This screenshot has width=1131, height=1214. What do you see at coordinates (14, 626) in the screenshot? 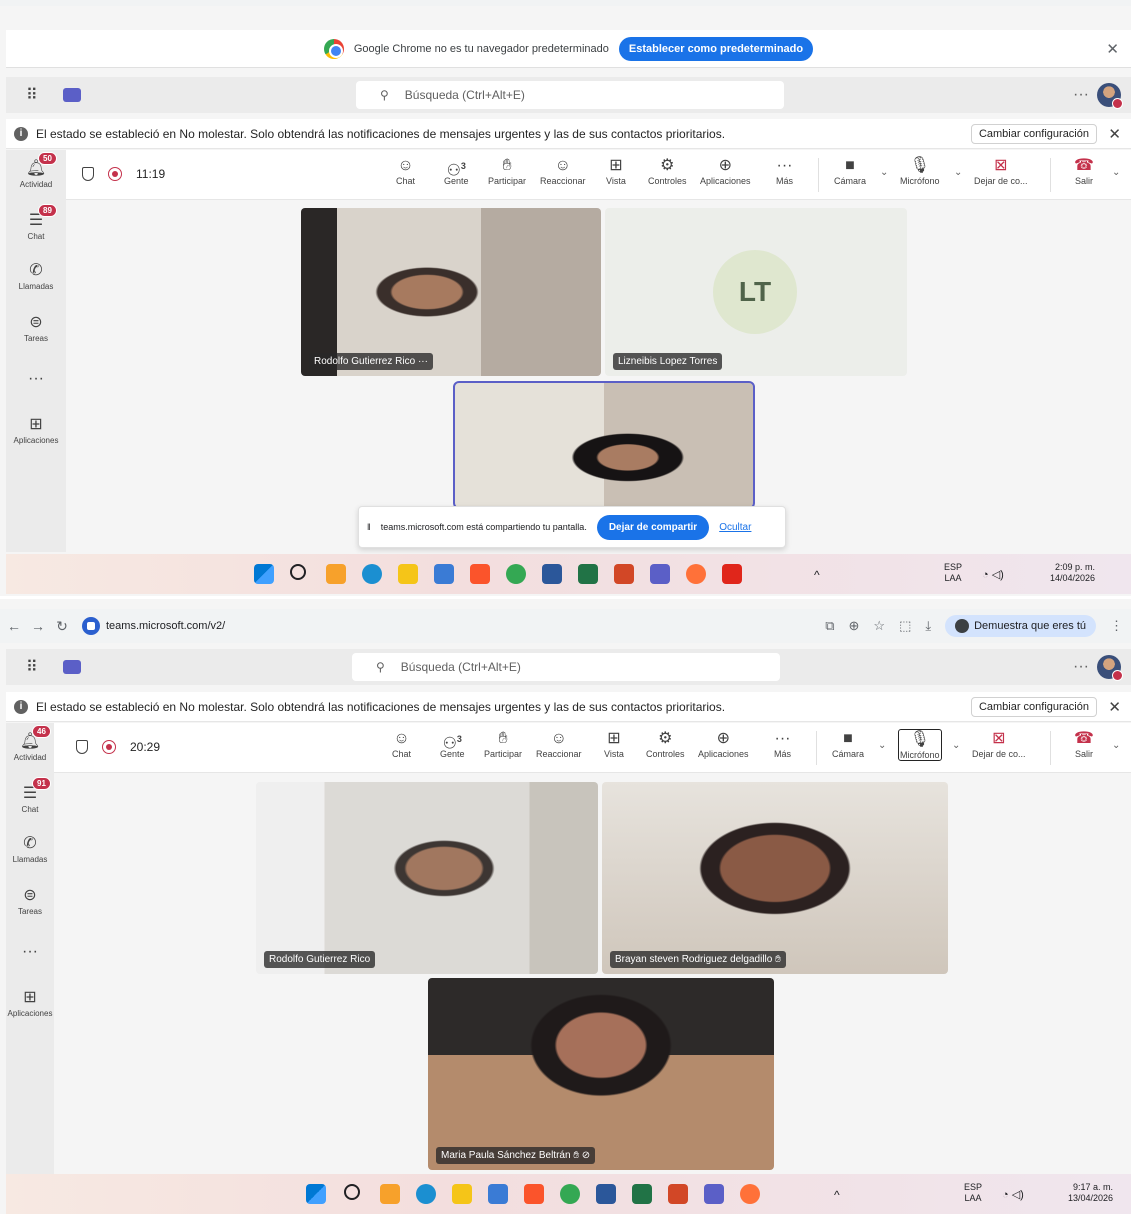
I see `back-icon: ←` at bounding box center [14, 626].